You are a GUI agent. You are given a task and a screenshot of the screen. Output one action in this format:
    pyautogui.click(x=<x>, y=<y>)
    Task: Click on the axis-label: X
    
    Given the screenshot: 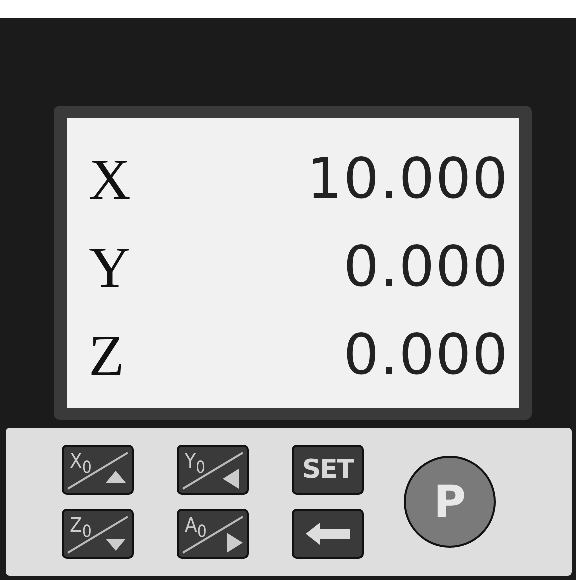 What is the action you would take?
    pyautogui.click(x=110, y=180)
    